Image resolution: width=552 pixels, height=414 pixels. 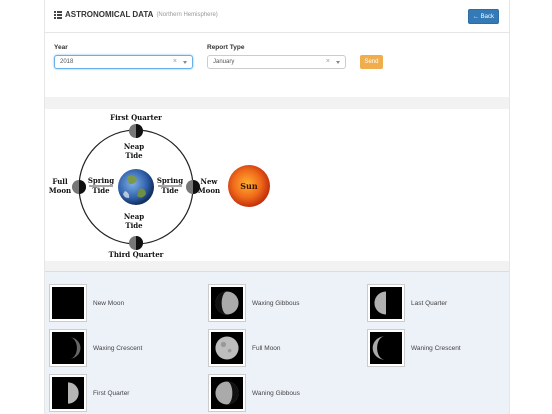 I want to click on list-item: Waxing Crescent, so click(x=96, y=348).